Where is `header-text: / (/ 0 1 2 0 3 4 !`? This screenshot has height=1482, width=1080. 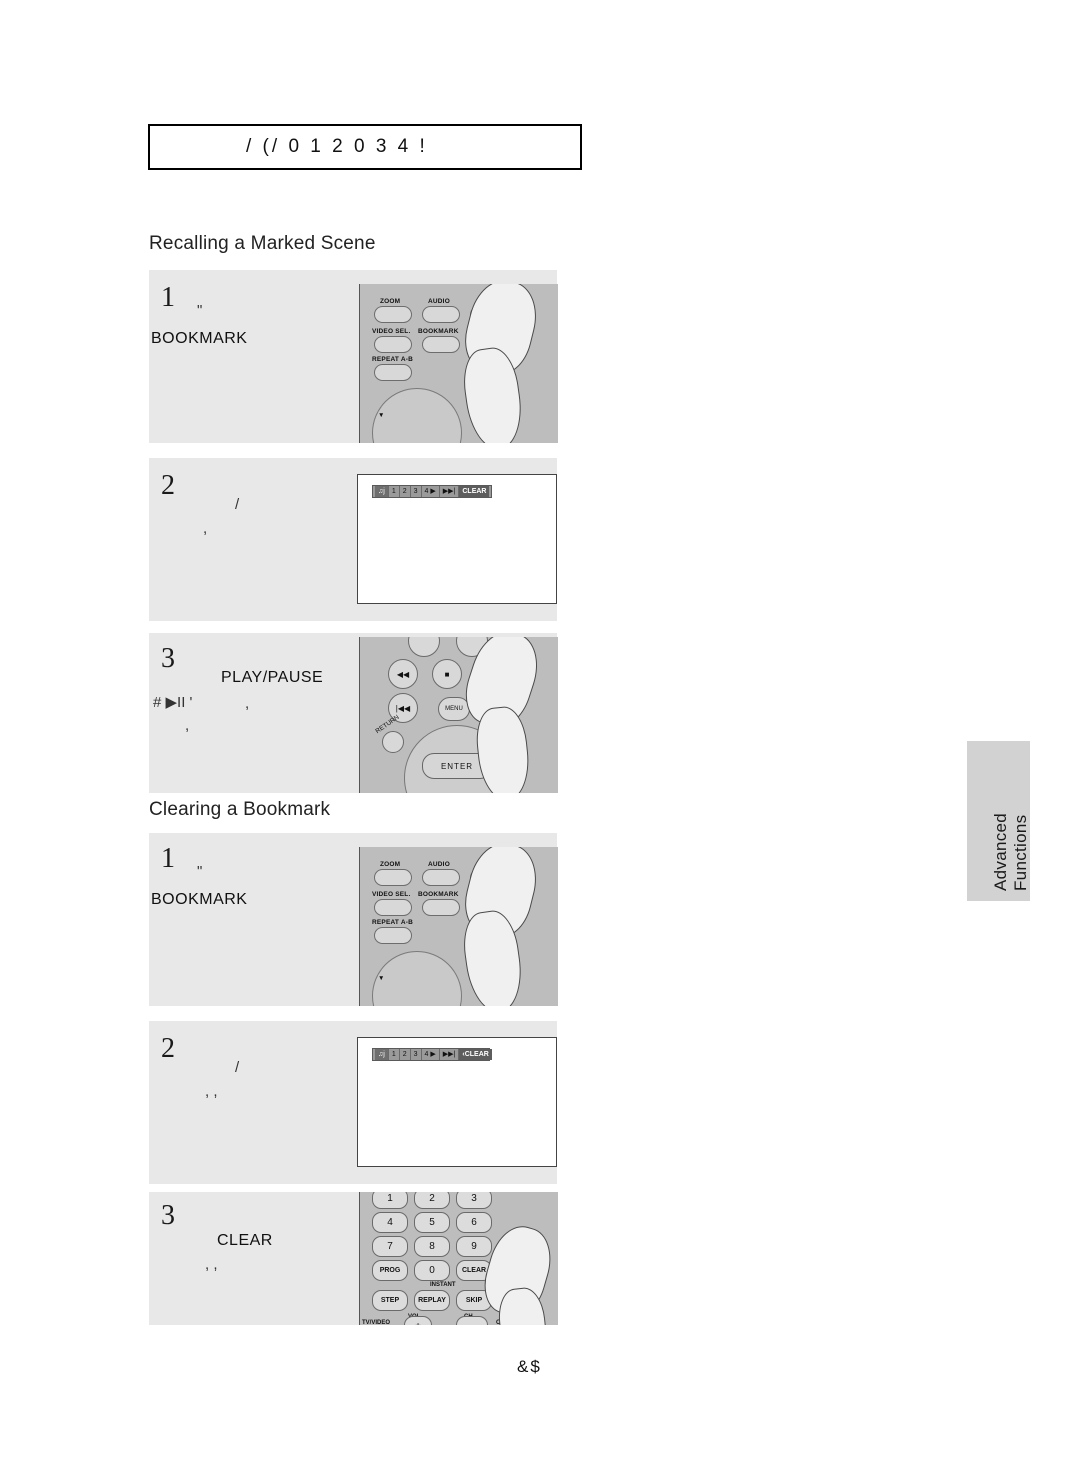
header-text: / (/ 0 1 2 0 3 4 ! is located at coordinates (337, 146).